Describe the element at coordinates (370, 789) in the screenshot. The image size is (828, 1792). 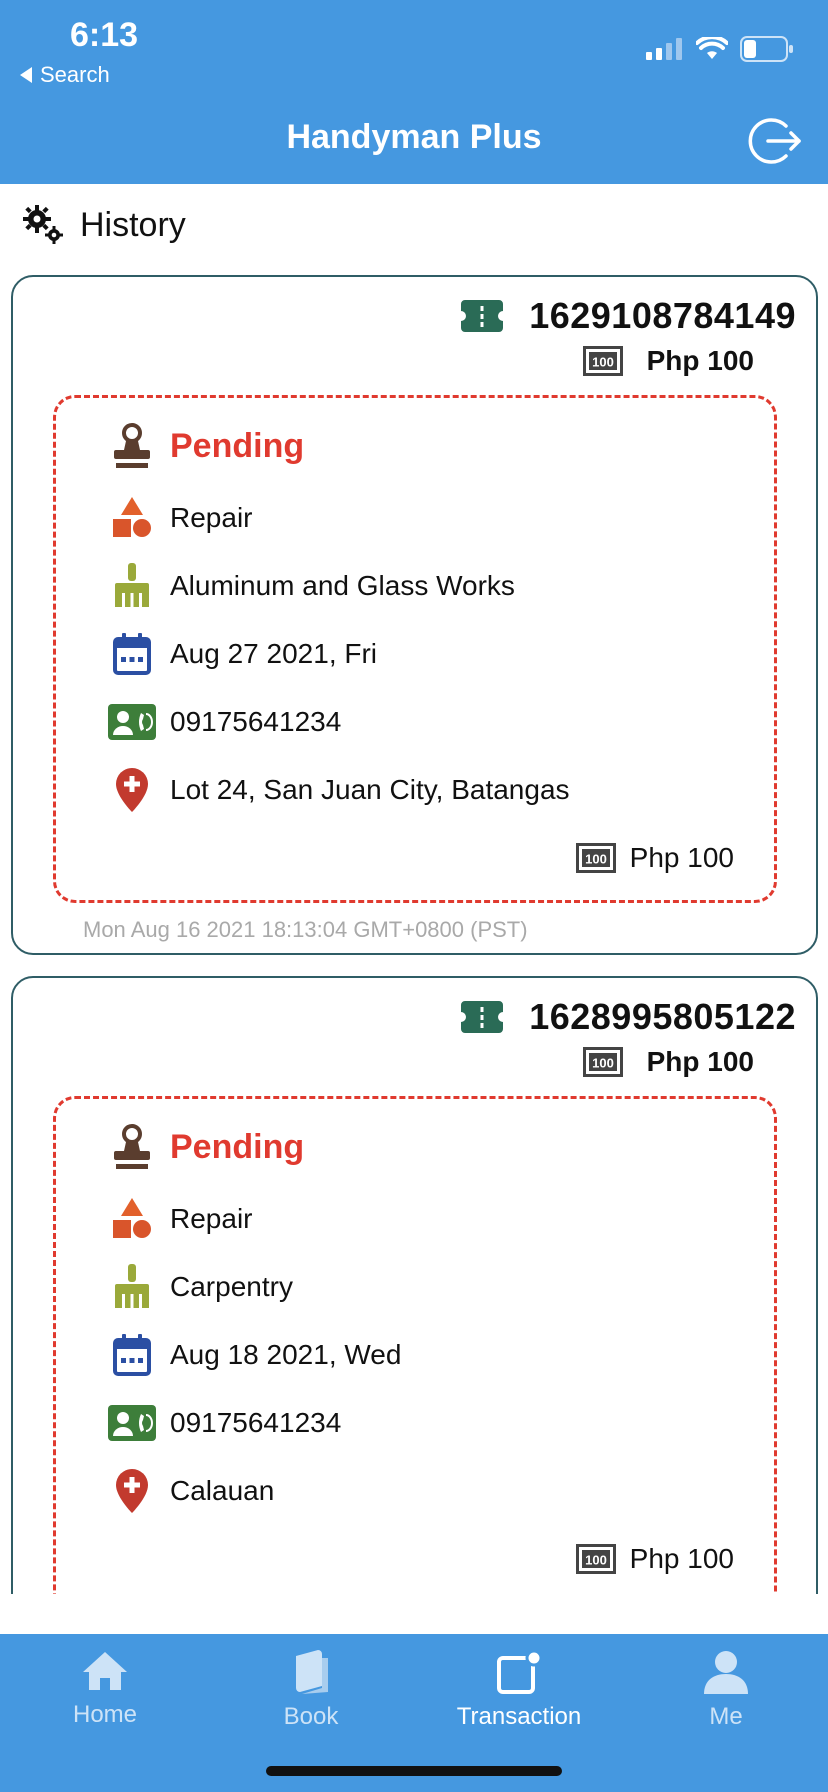
I see `address-text: Lot 24, San Juan City, Batangas` at that location.